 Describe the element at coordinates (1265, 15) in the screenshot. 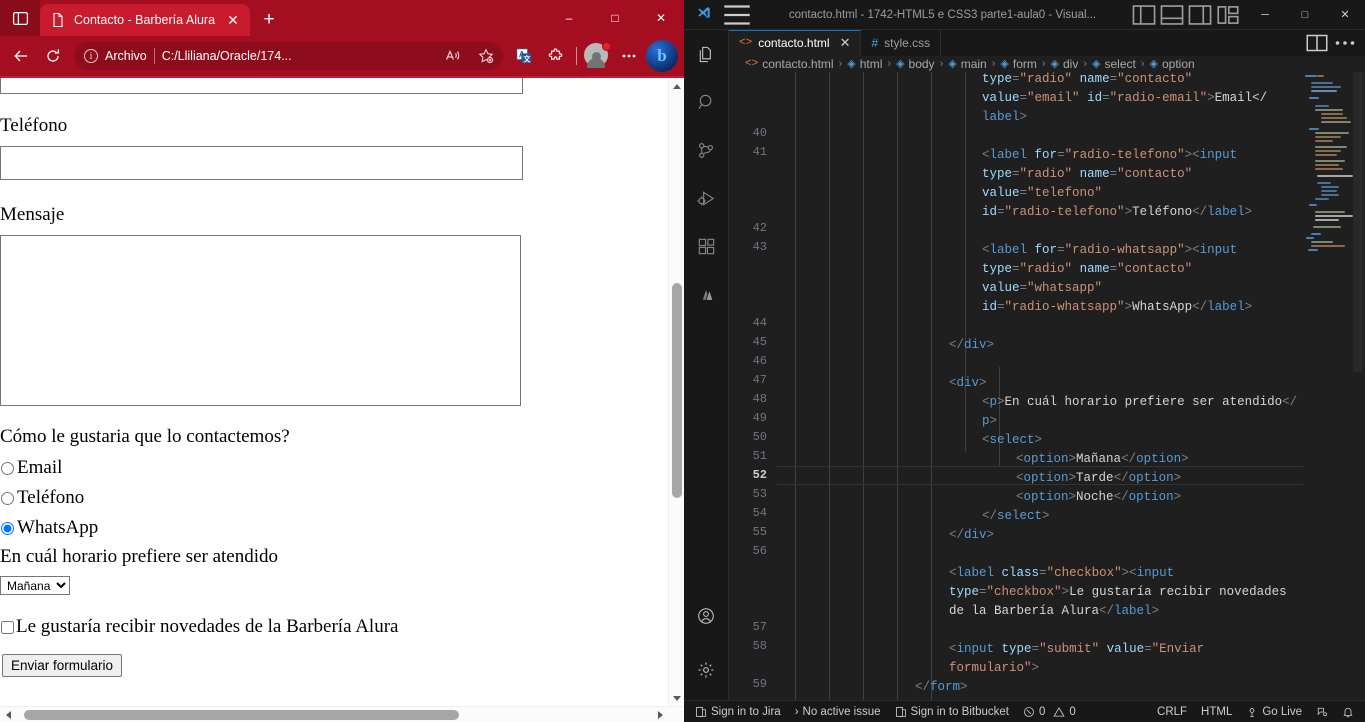

I see `vscode-minimize-button: ─` at that location.